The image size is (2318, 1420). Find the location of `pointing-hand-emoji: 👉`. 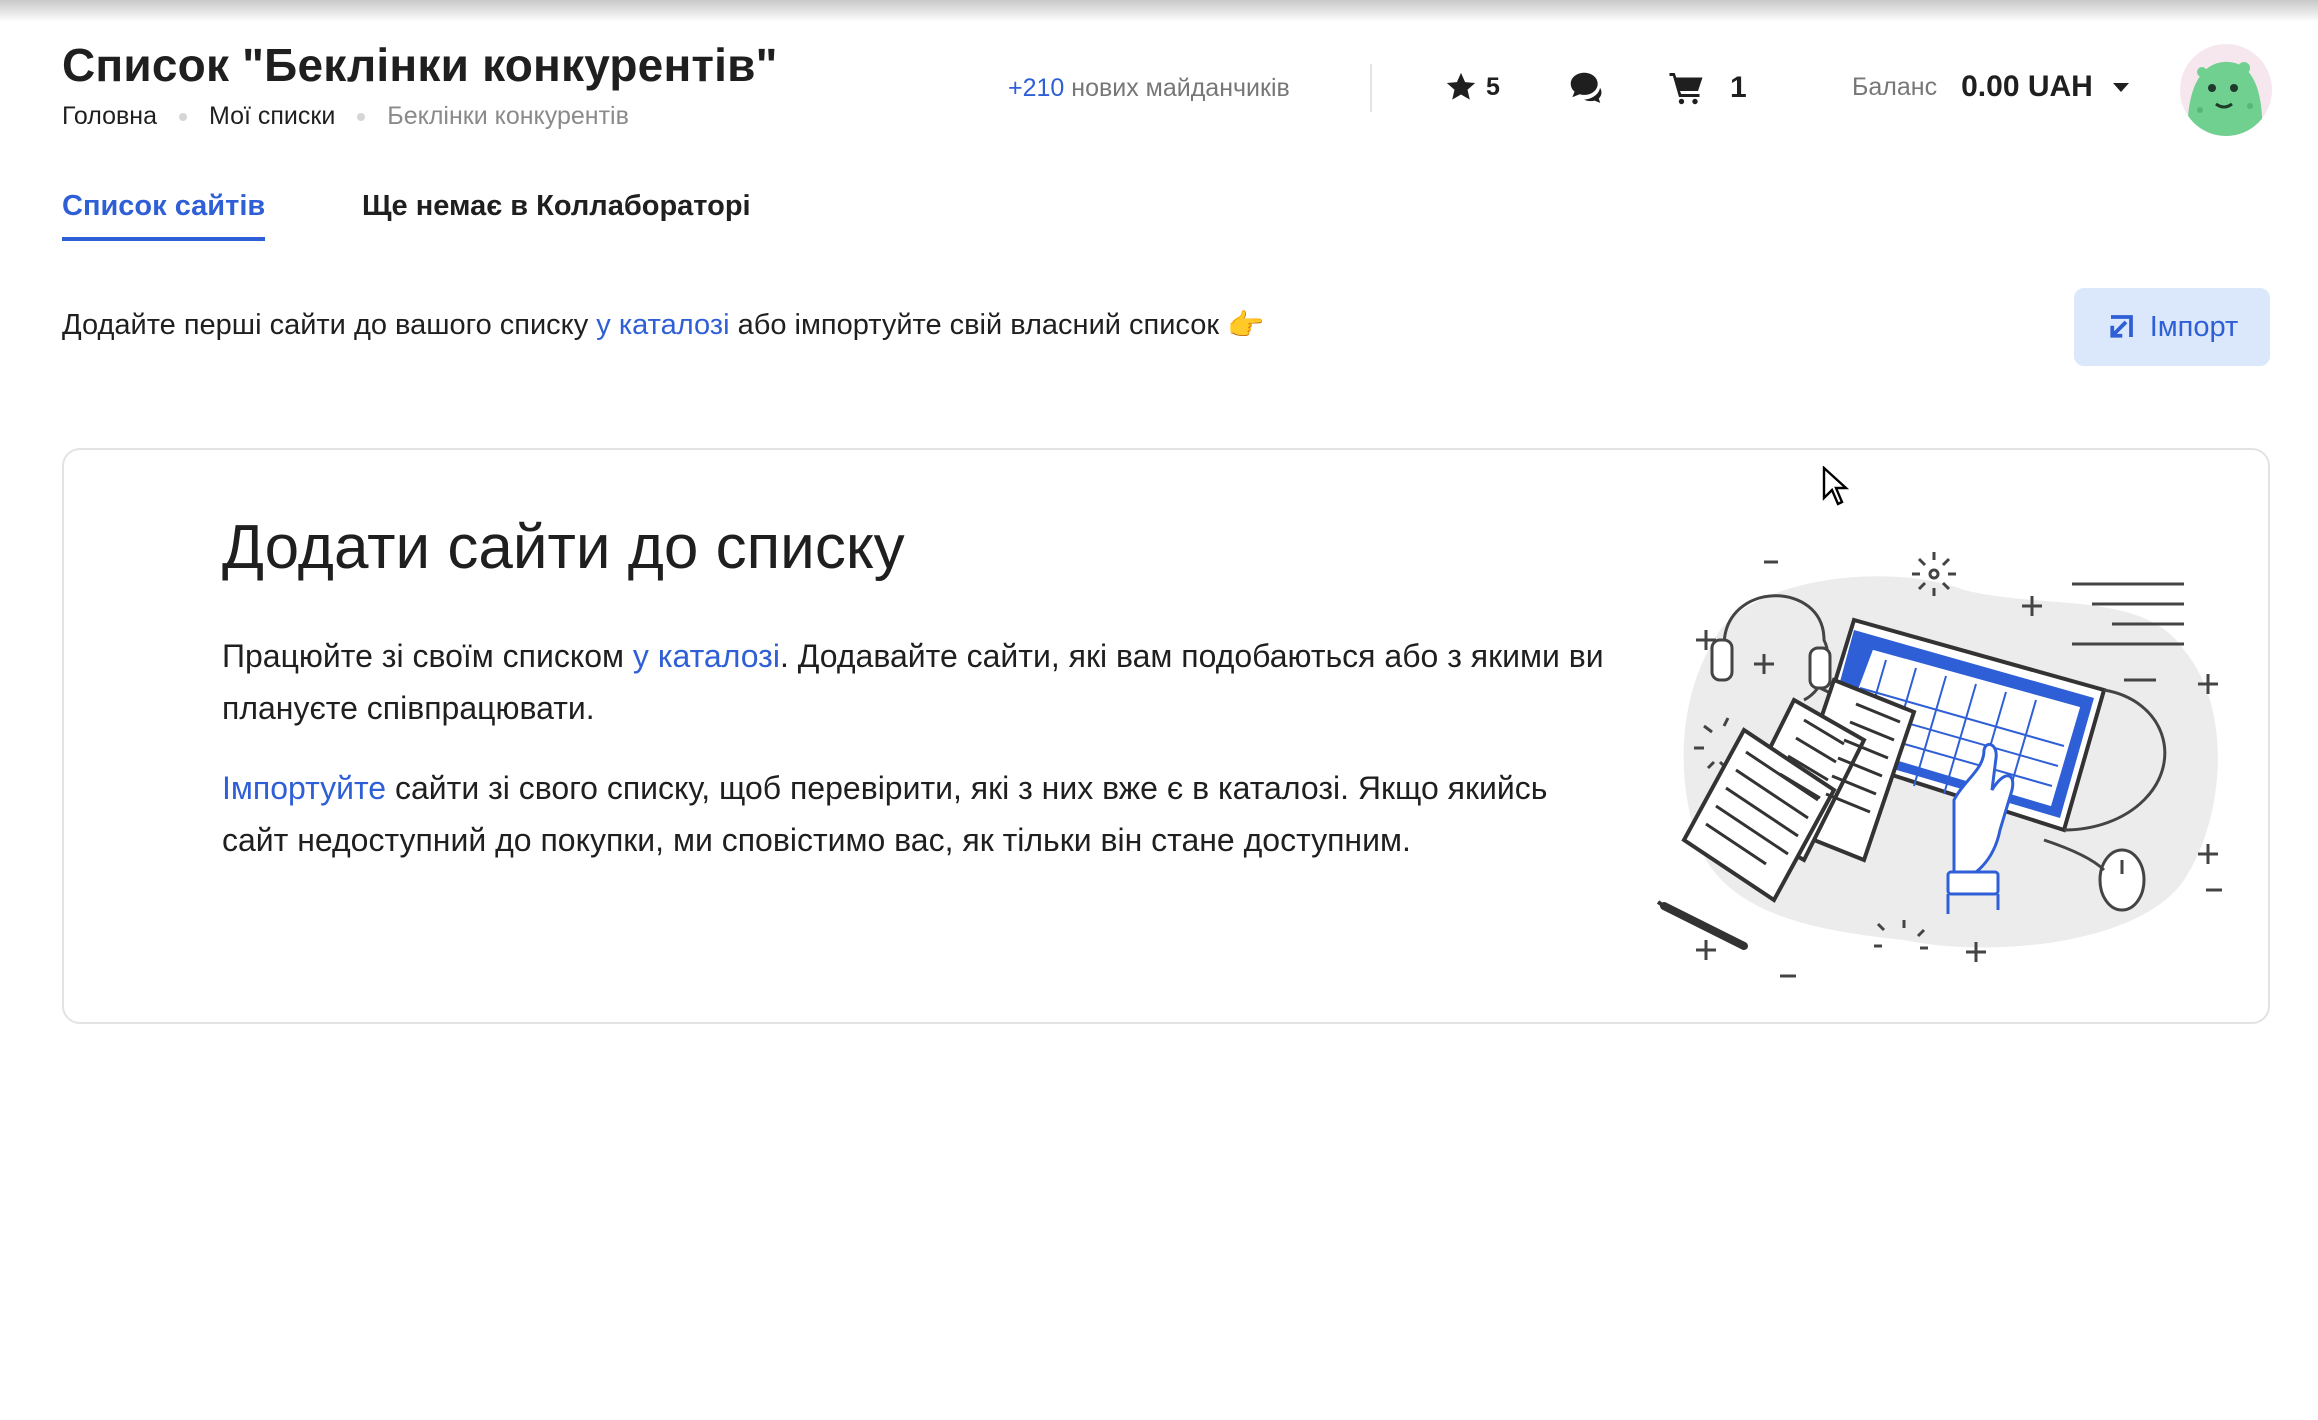

pointing-hand-emoji: 👉 is located at coordinates (1246, 325).